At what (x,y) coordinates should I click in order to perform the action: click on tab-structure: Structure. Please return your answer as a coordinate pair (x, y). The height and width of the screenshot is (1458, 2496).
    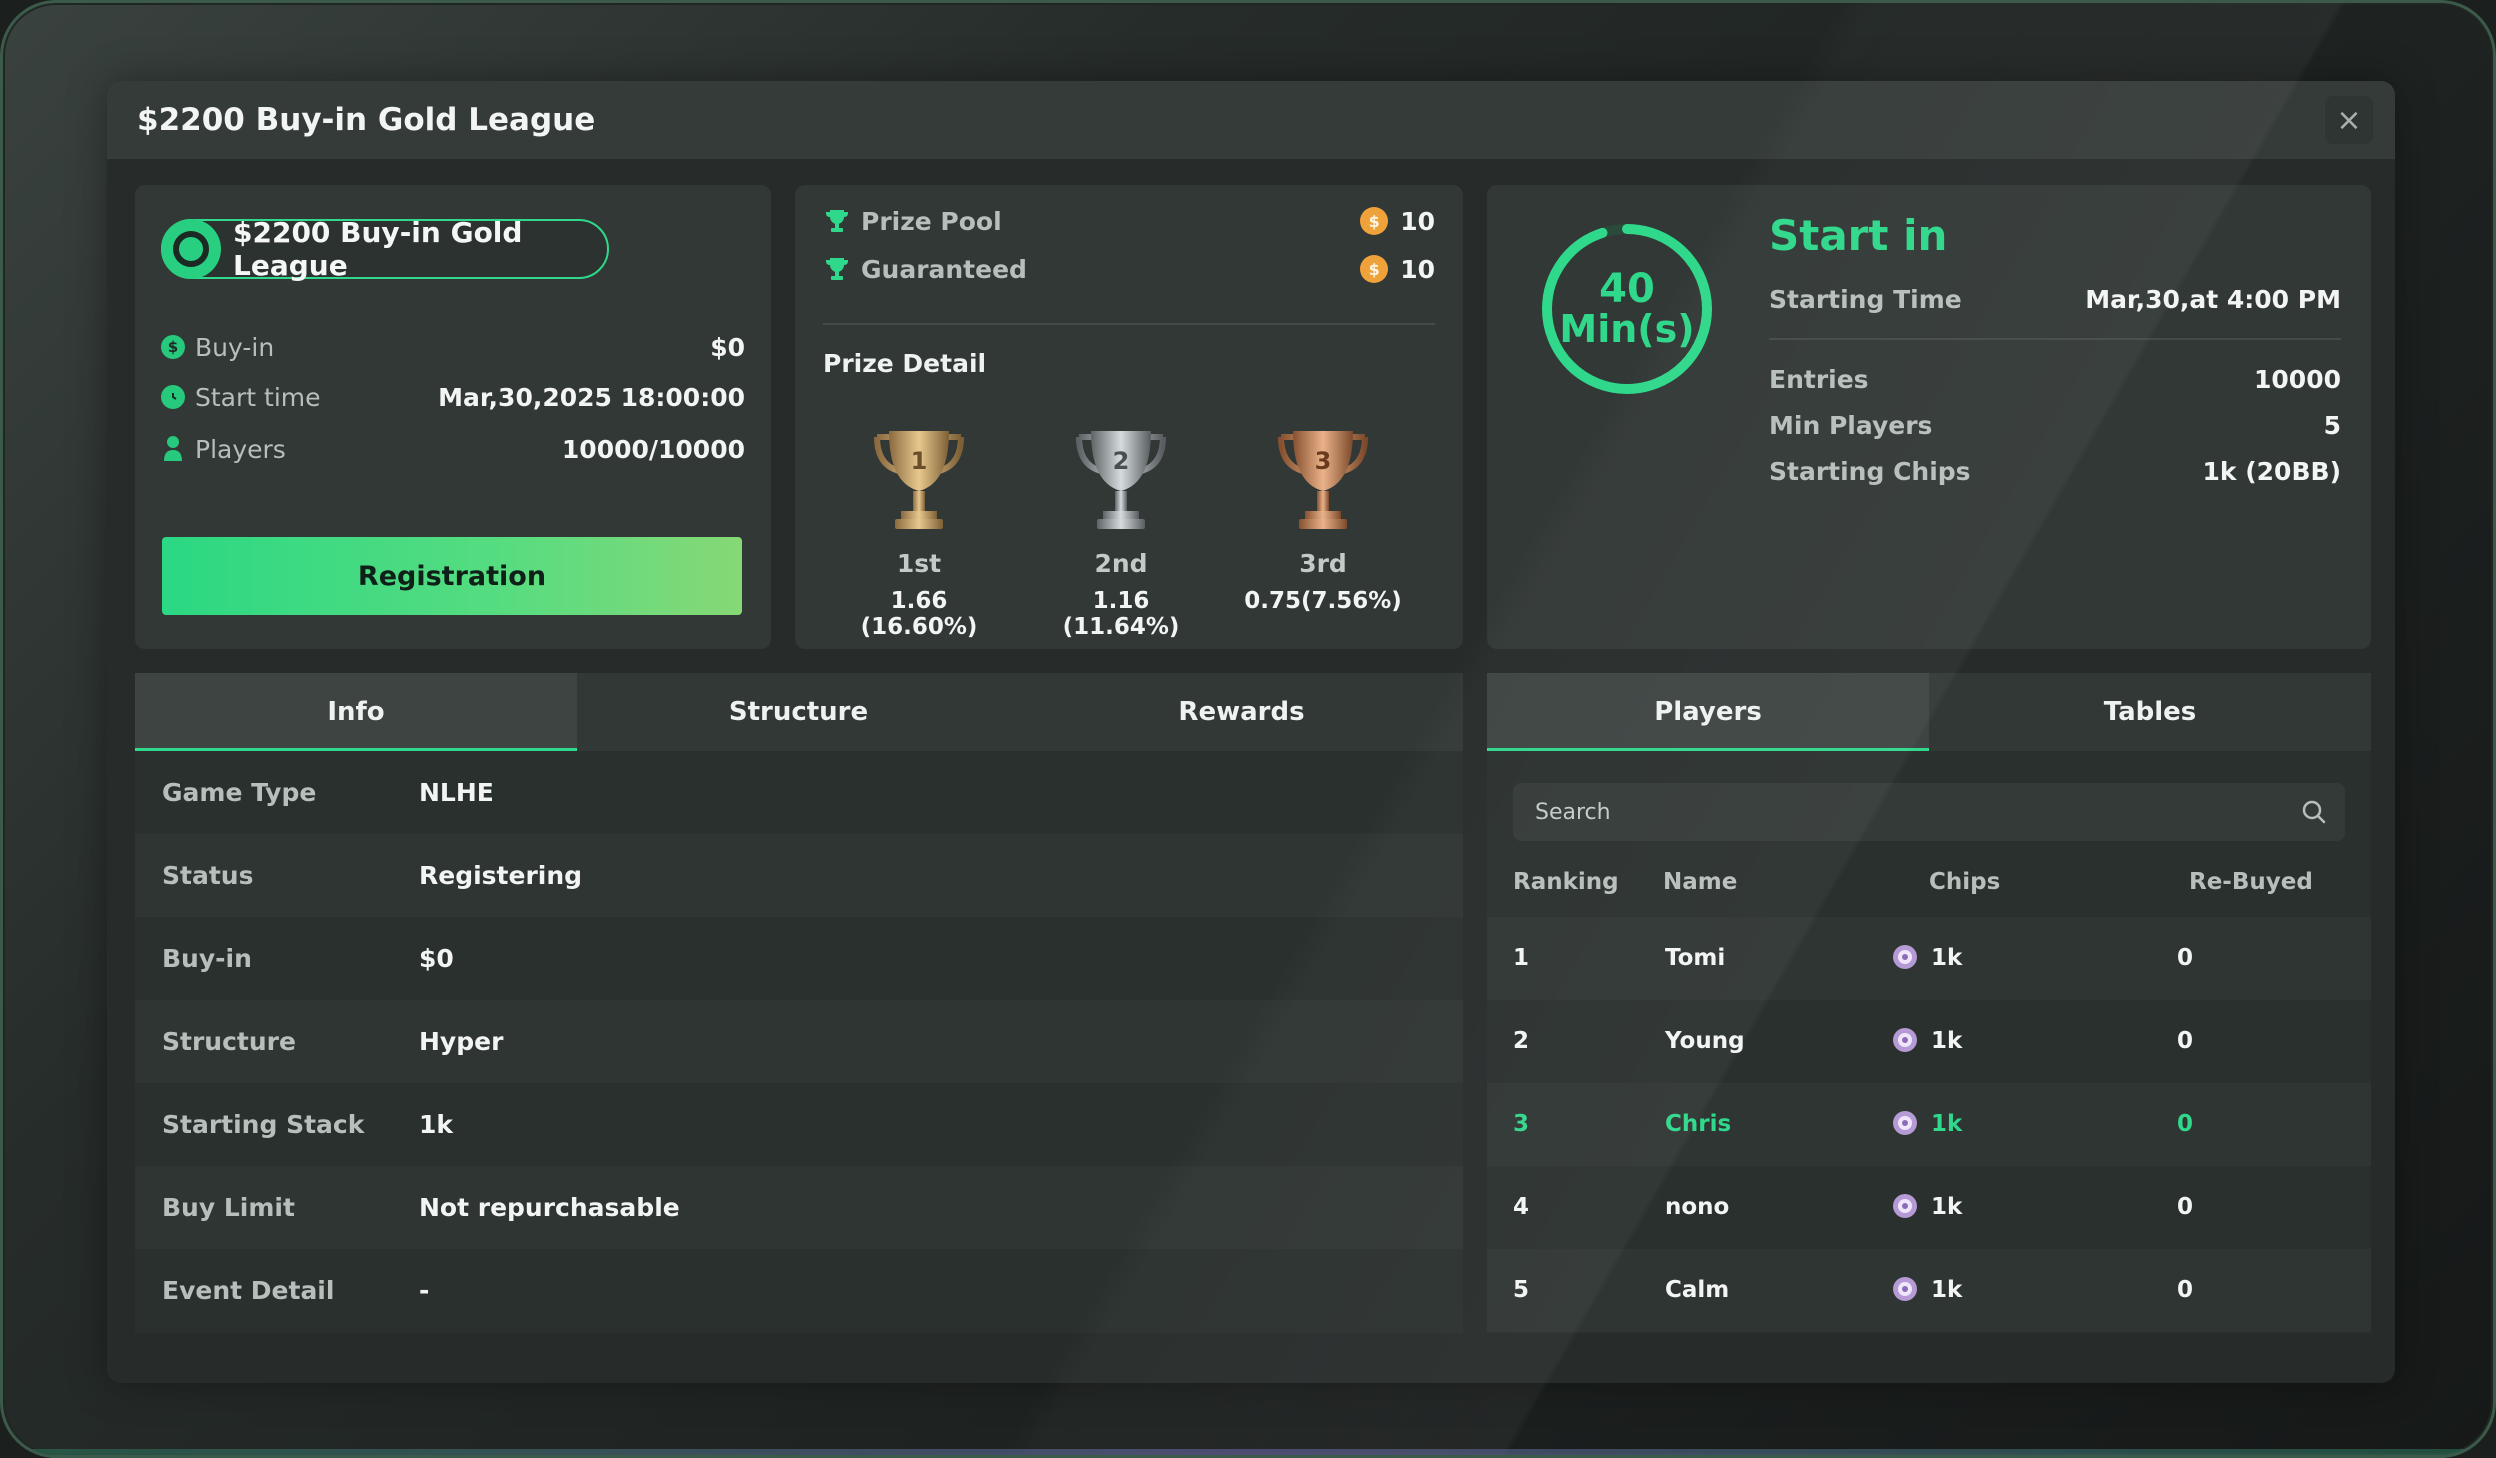
    Looking at the image, I should click on (798, 712).